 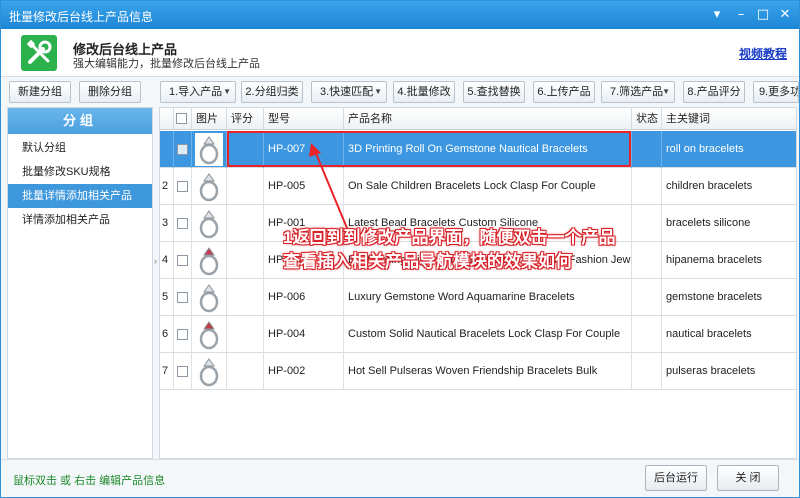 I want to click on row-keyword: pulseras bracelets, so click(x=729, y=371).